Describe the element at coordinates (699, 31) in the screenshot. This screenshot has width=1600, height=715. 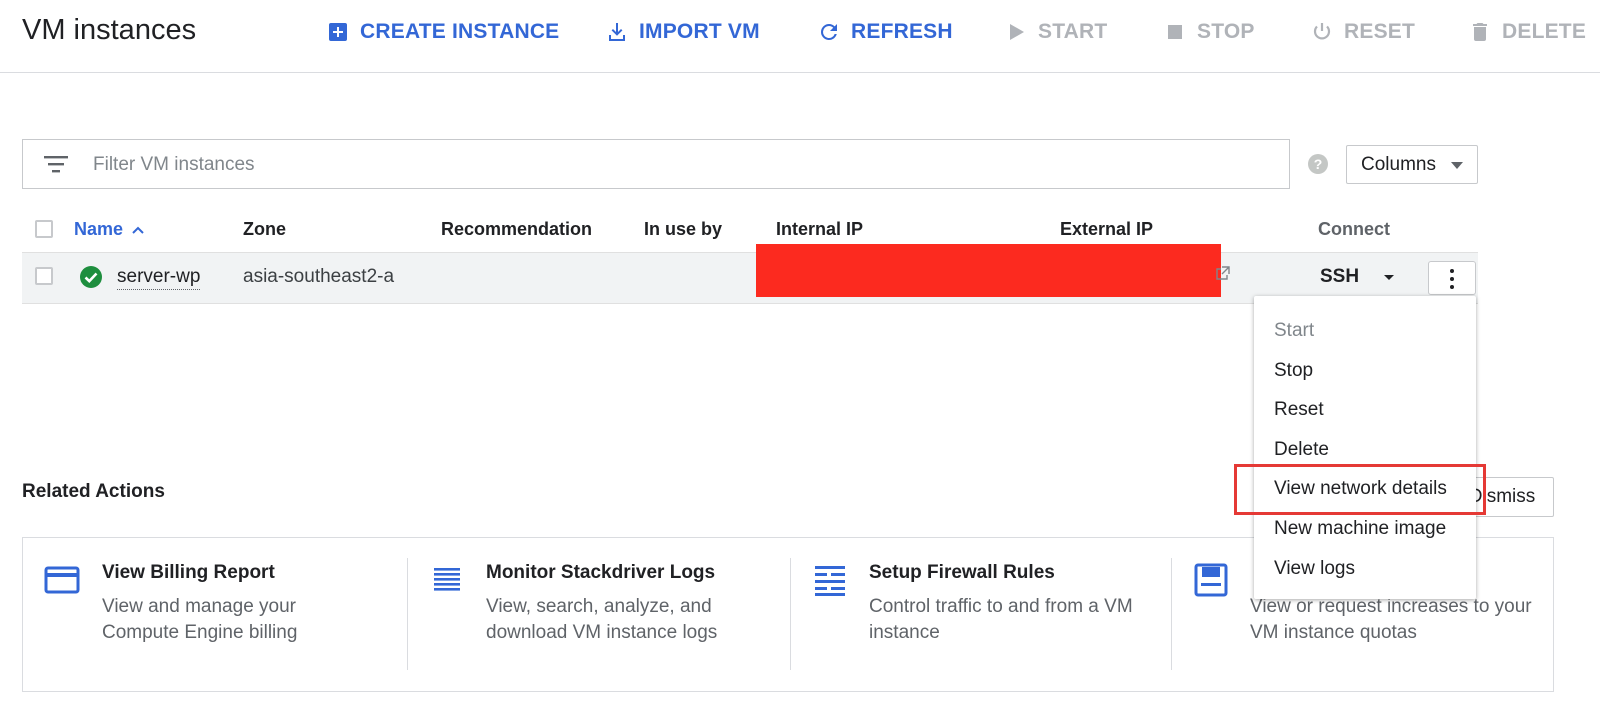
I see `import-vm-label: IMPORT VM` at that location.